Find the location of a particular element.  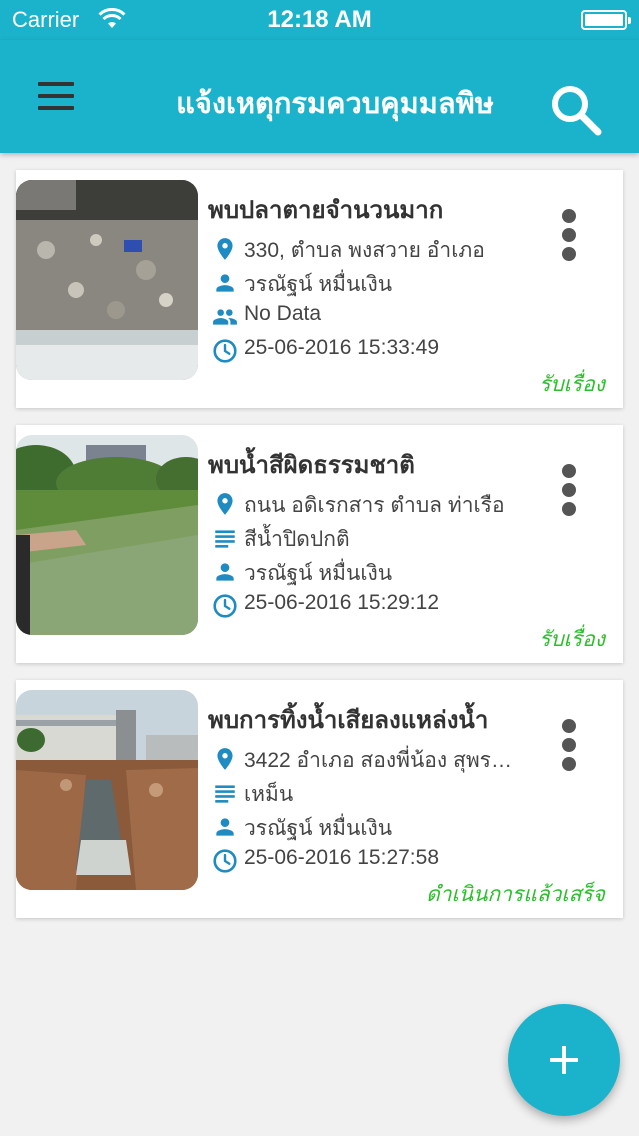

description-text: เหม็น is located at coordinates (269, 794).